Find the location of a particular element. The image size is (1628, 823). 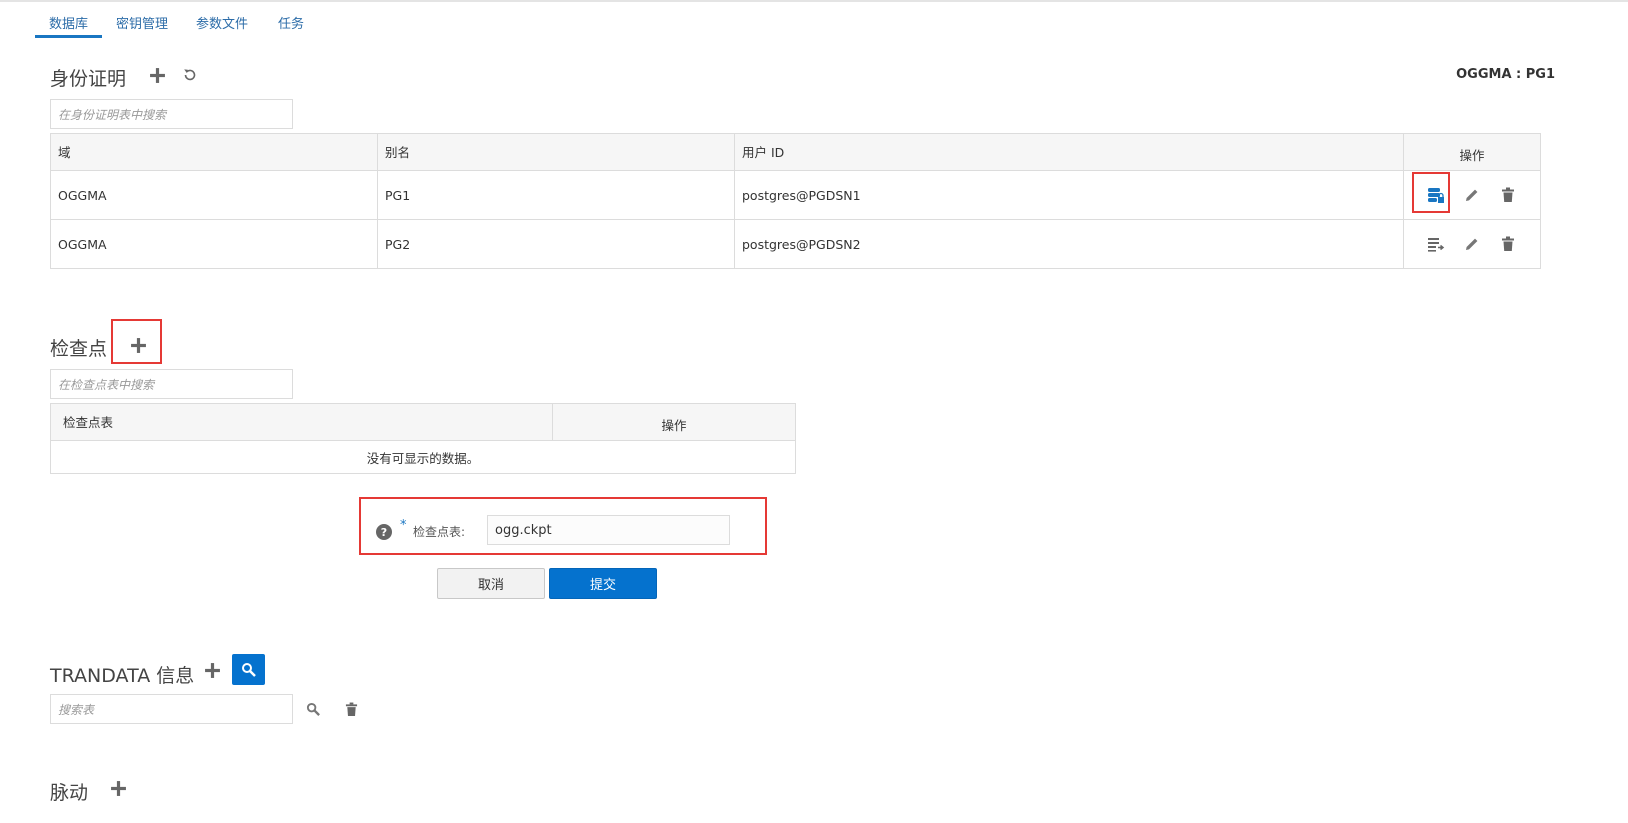

tab-bar: 数据库 密钥管理 参数文件 任务 is located at coordinates (176, 23).